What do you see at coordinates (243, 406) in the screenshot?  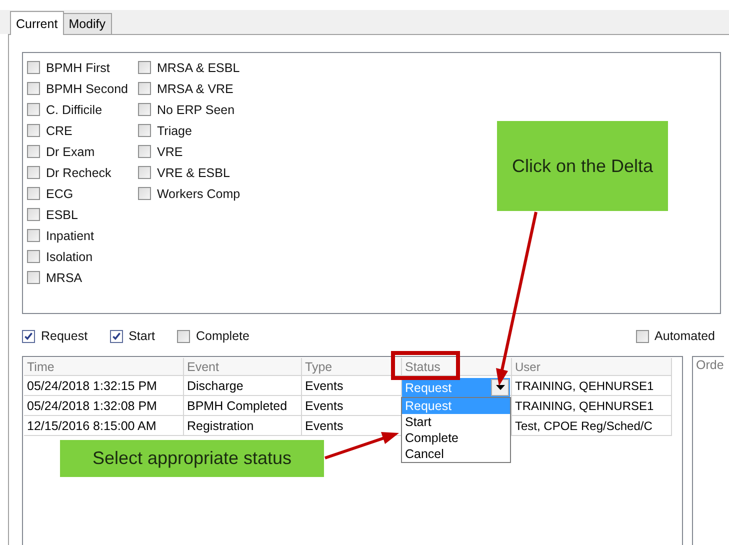 I see `table-cell: BPMH Completed` at bounding box center [243, 406].